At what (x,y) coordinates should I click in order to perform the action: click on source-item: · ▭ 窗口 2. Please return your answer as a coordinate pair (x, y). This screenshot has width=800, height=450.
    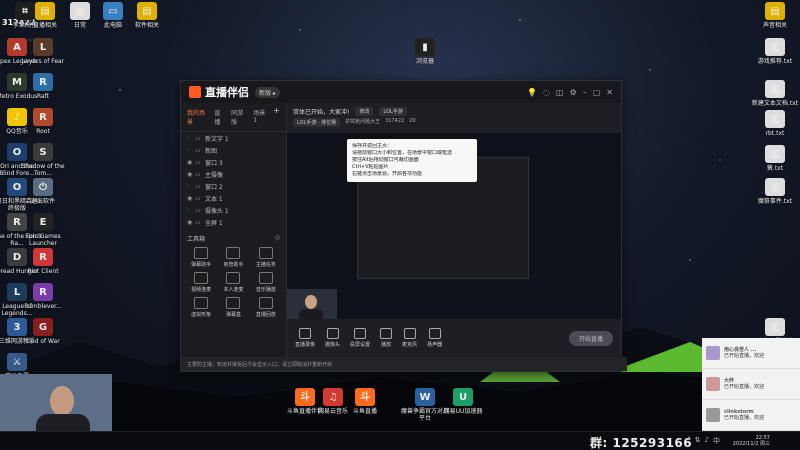
    Looking at the image, I should click on (233, 186).